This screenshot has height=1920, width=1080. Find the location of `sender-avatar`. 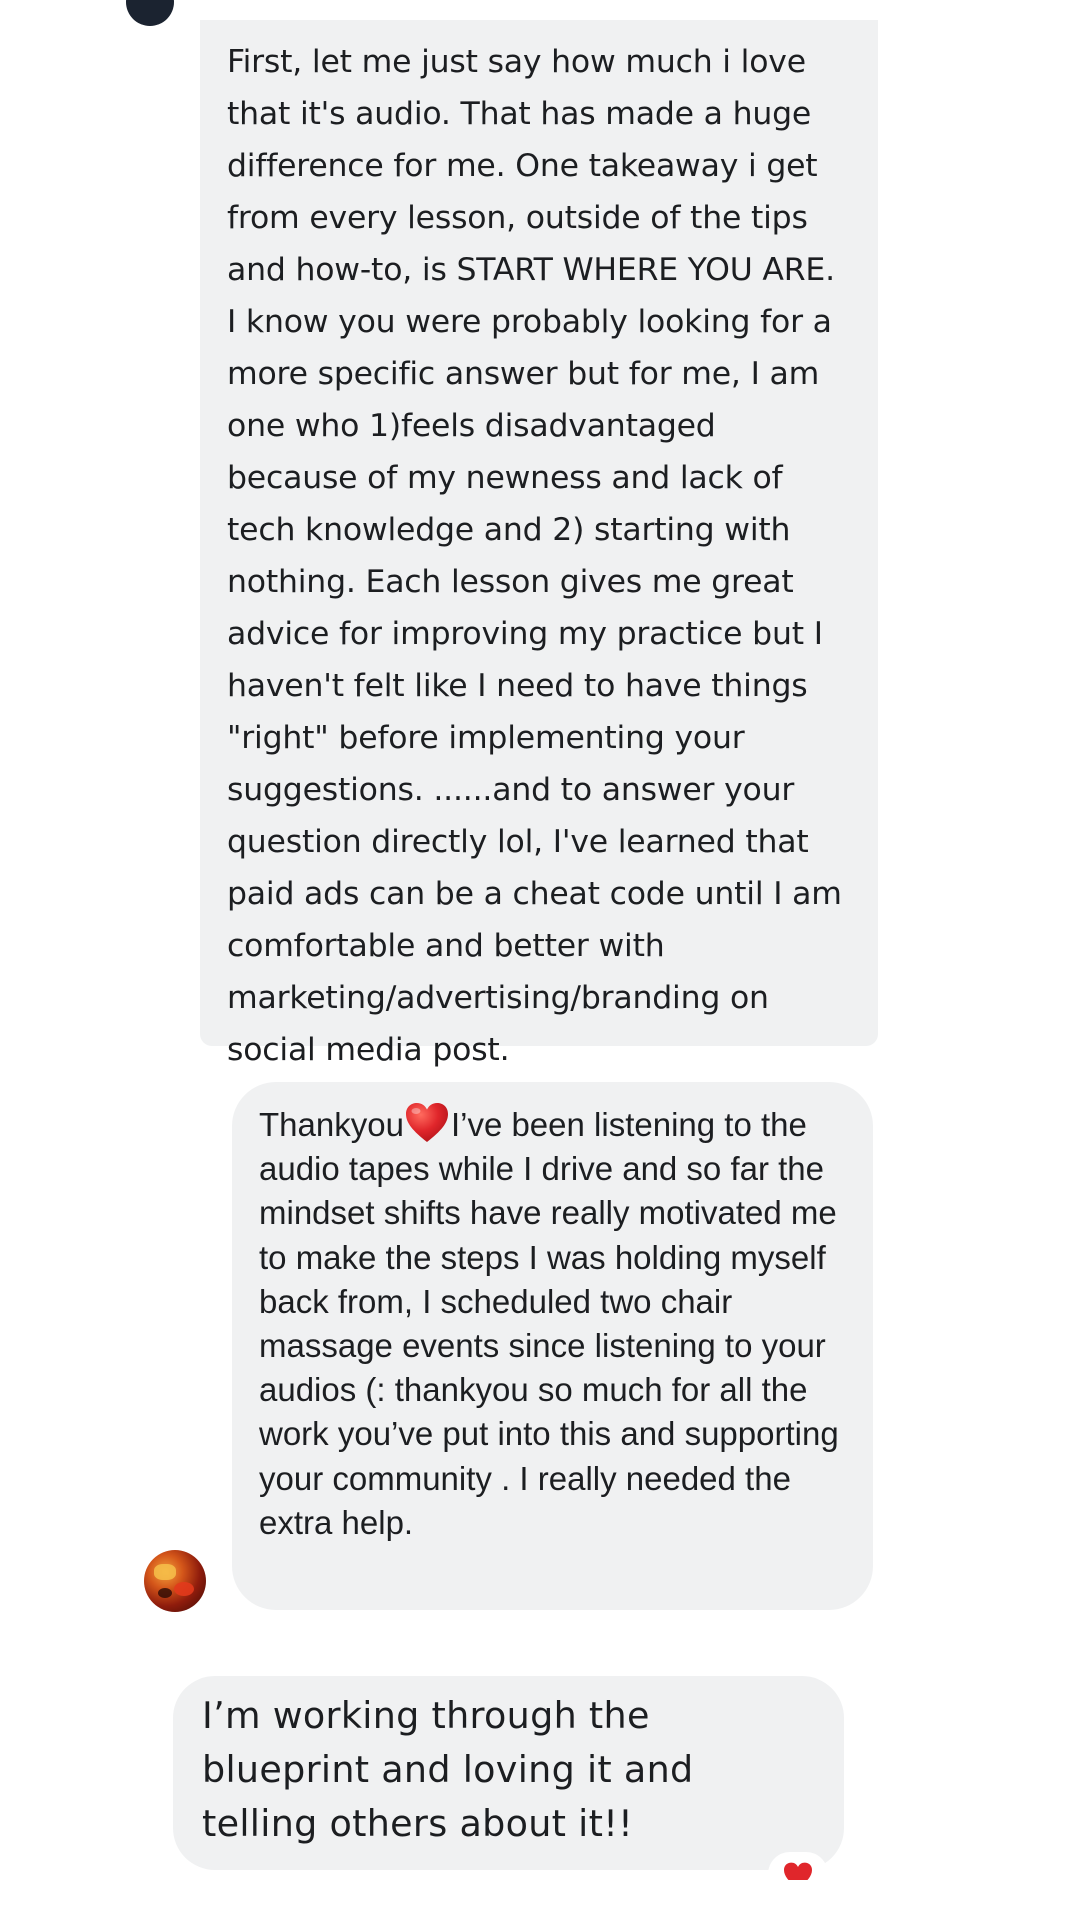

sender-avatar is located at coordinates (175, 1581).